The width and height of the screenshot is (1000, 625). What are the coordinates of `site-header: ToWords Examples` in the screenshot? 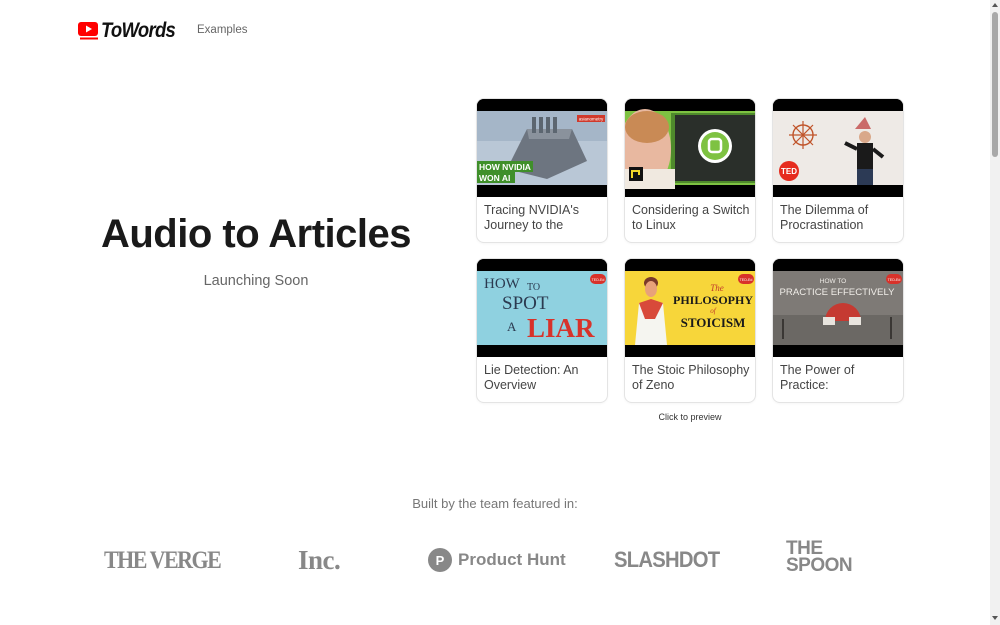 It's located at (495, 30).